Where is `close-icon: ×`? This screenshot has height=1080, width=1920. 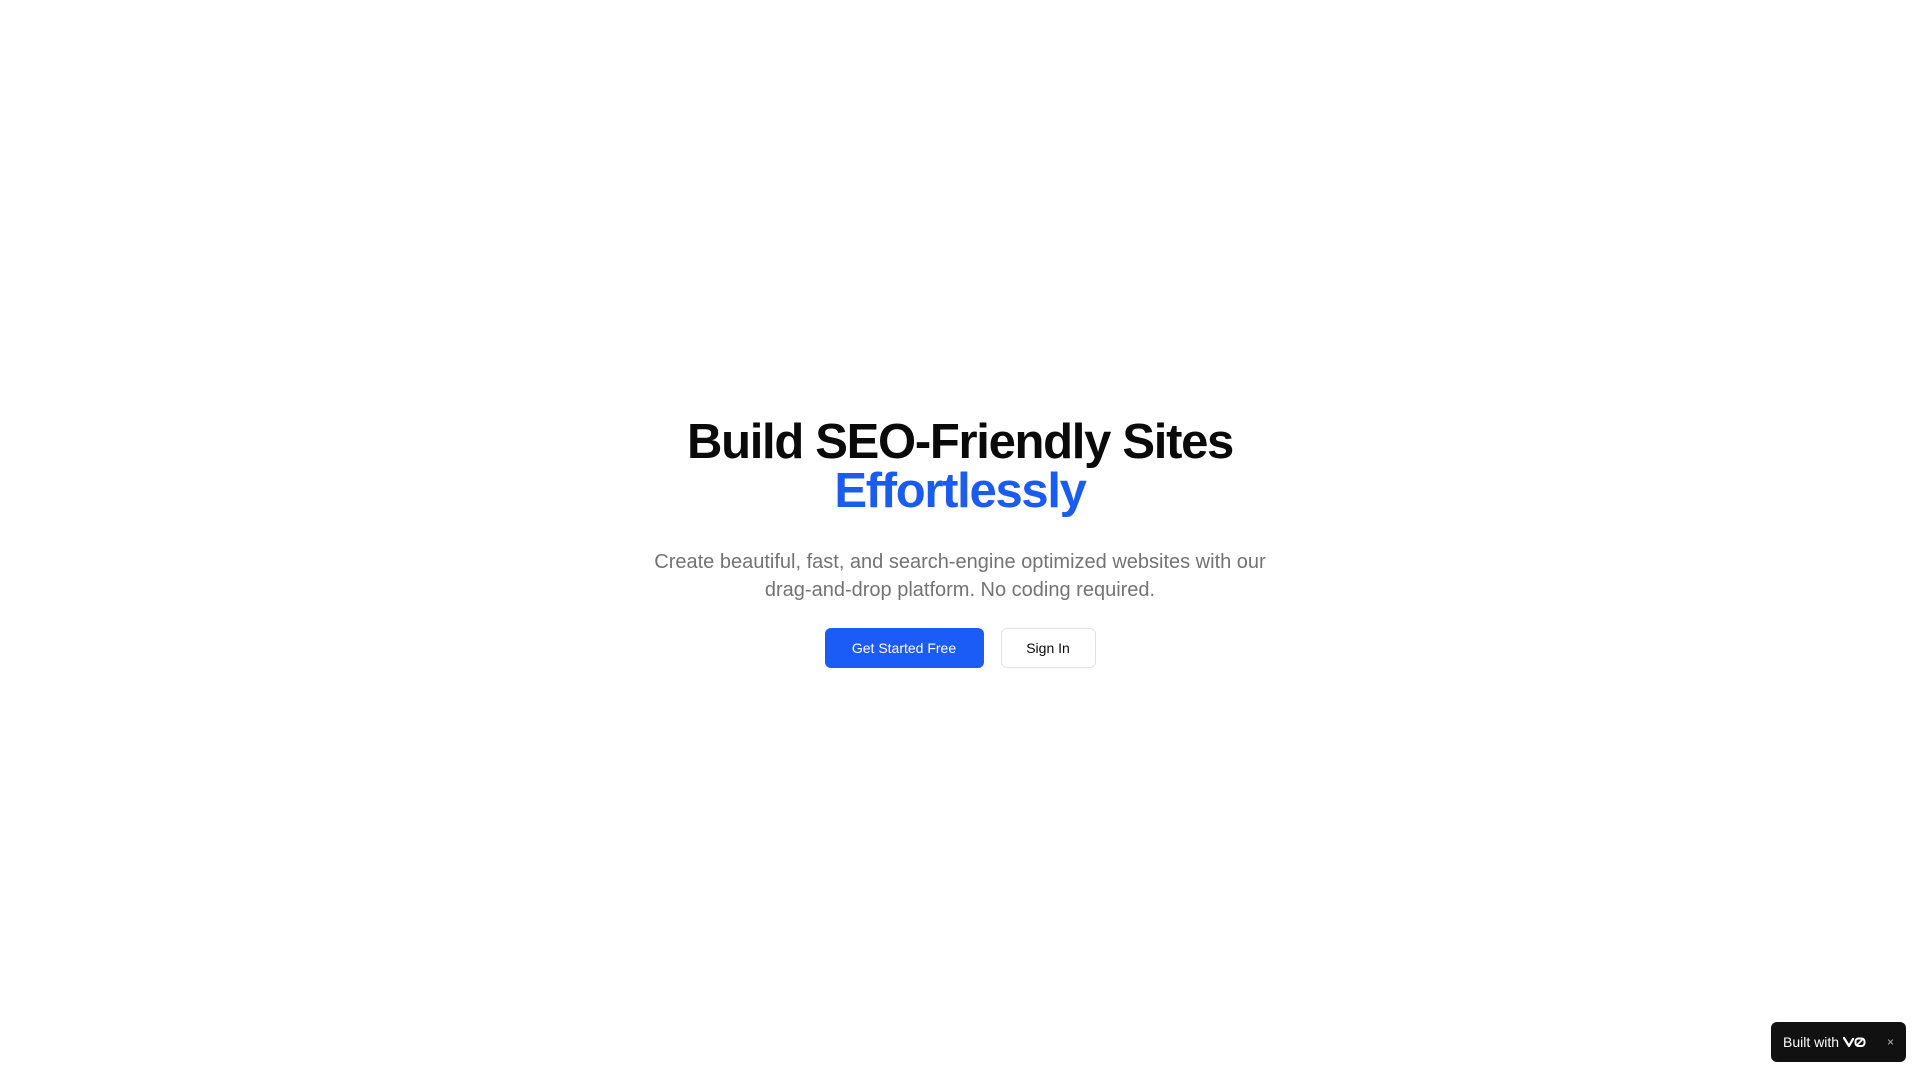
close-icon: × is located at coordinates (1890, 1042).